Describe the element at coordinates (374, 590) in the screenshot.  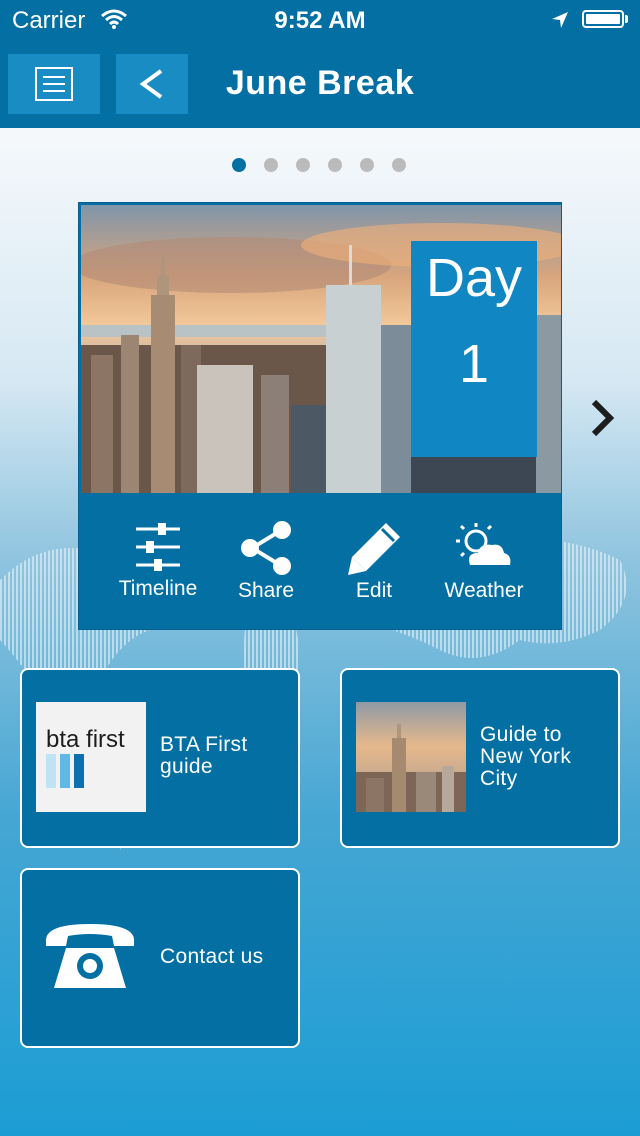
I see `edit-label: Edit` at that location.